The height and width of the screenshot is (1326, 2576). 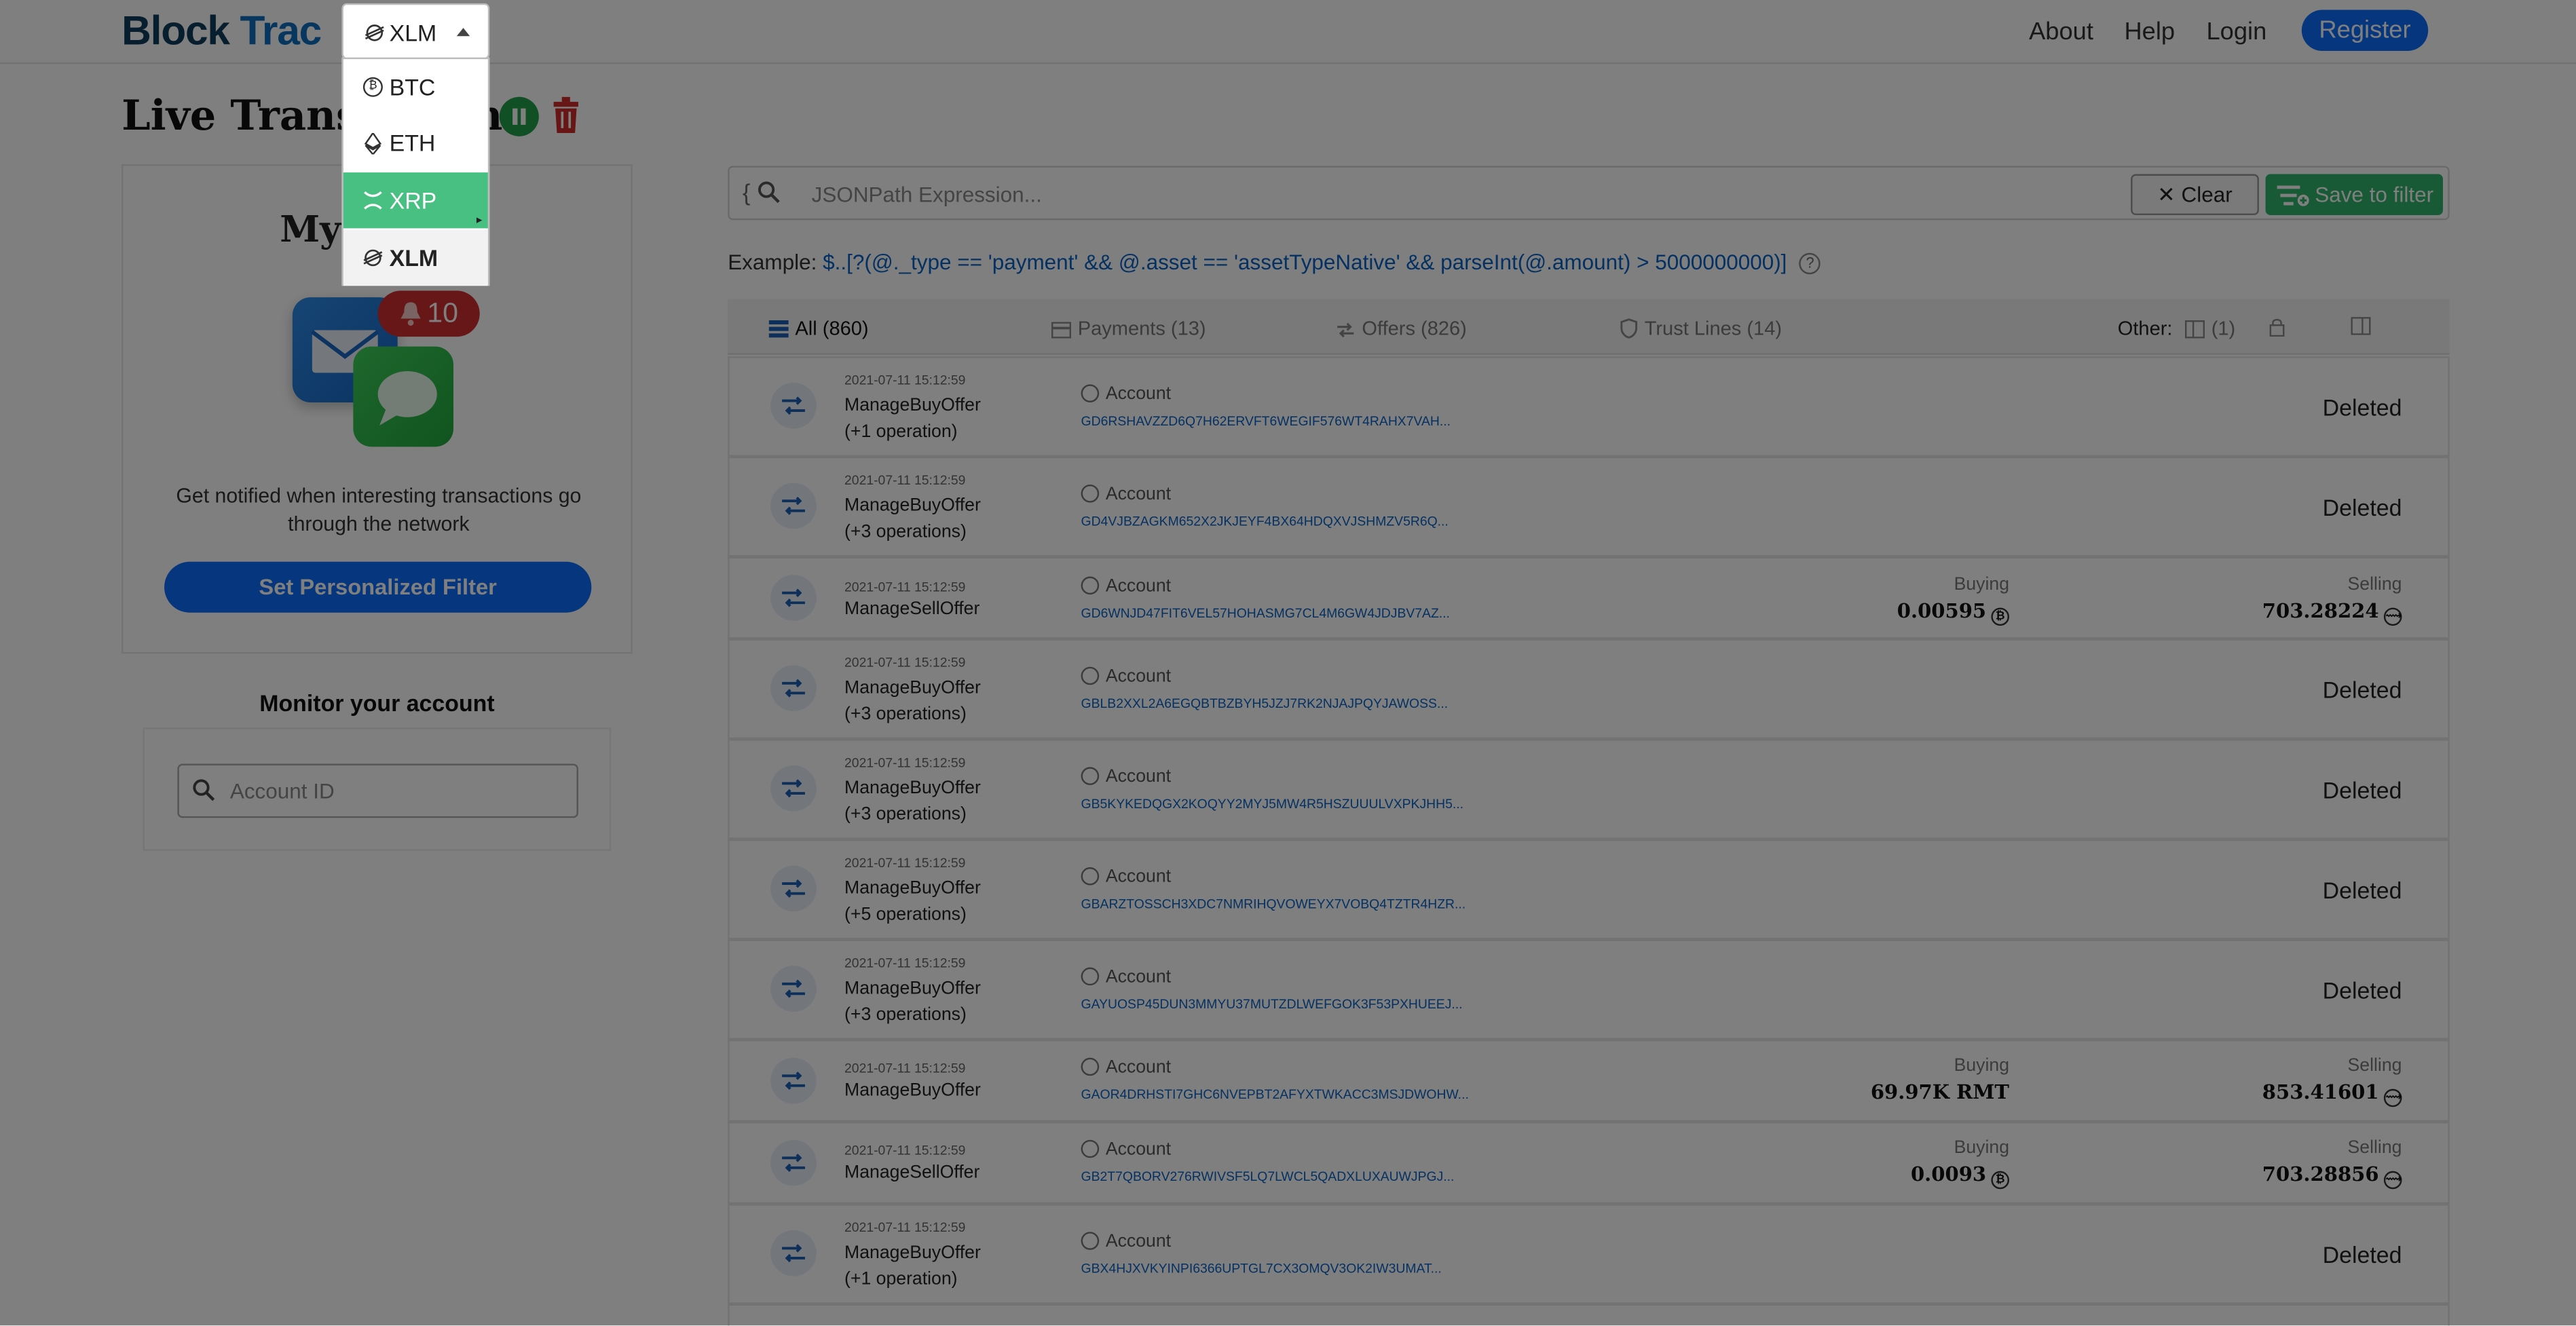 I want to click on currency-option-xrp: XRP ▸, so click(x=416, y=201).